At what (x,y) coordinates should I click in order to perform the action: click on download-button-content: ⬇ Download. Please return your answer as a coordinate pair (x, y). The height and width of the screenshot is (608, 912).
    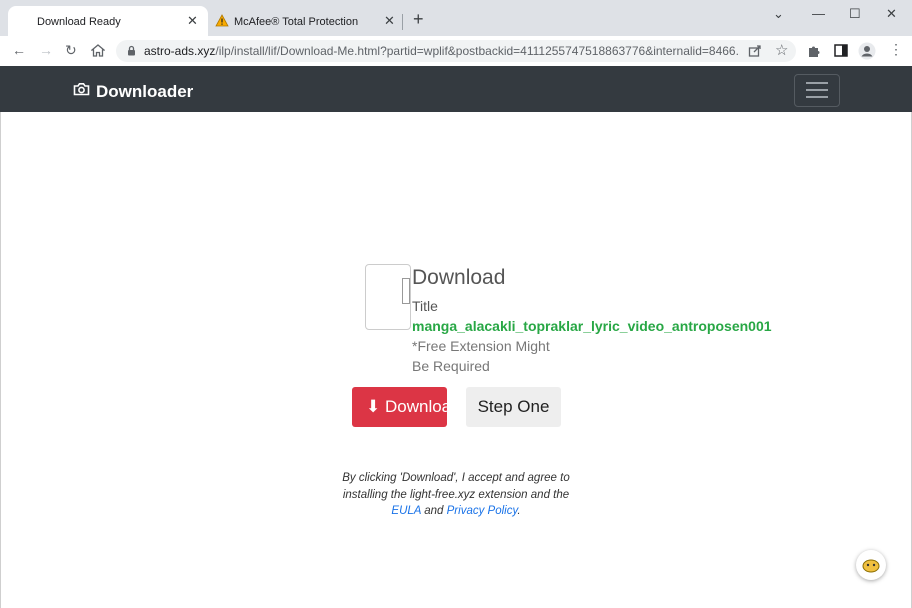
    Looking at the image, I should click on (406, 407).